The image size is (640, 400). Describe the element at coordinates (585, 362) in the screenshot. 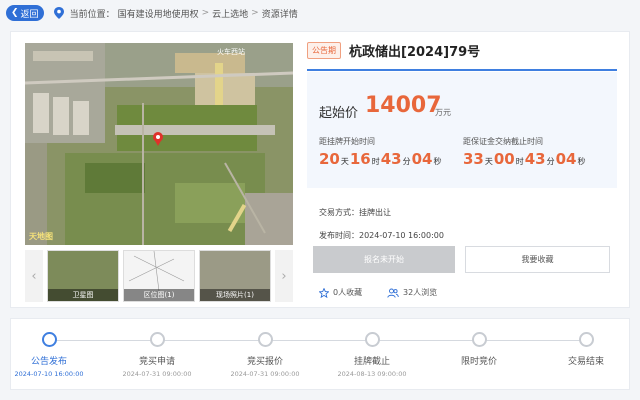

I see `step-label: 交易结束` at that location.